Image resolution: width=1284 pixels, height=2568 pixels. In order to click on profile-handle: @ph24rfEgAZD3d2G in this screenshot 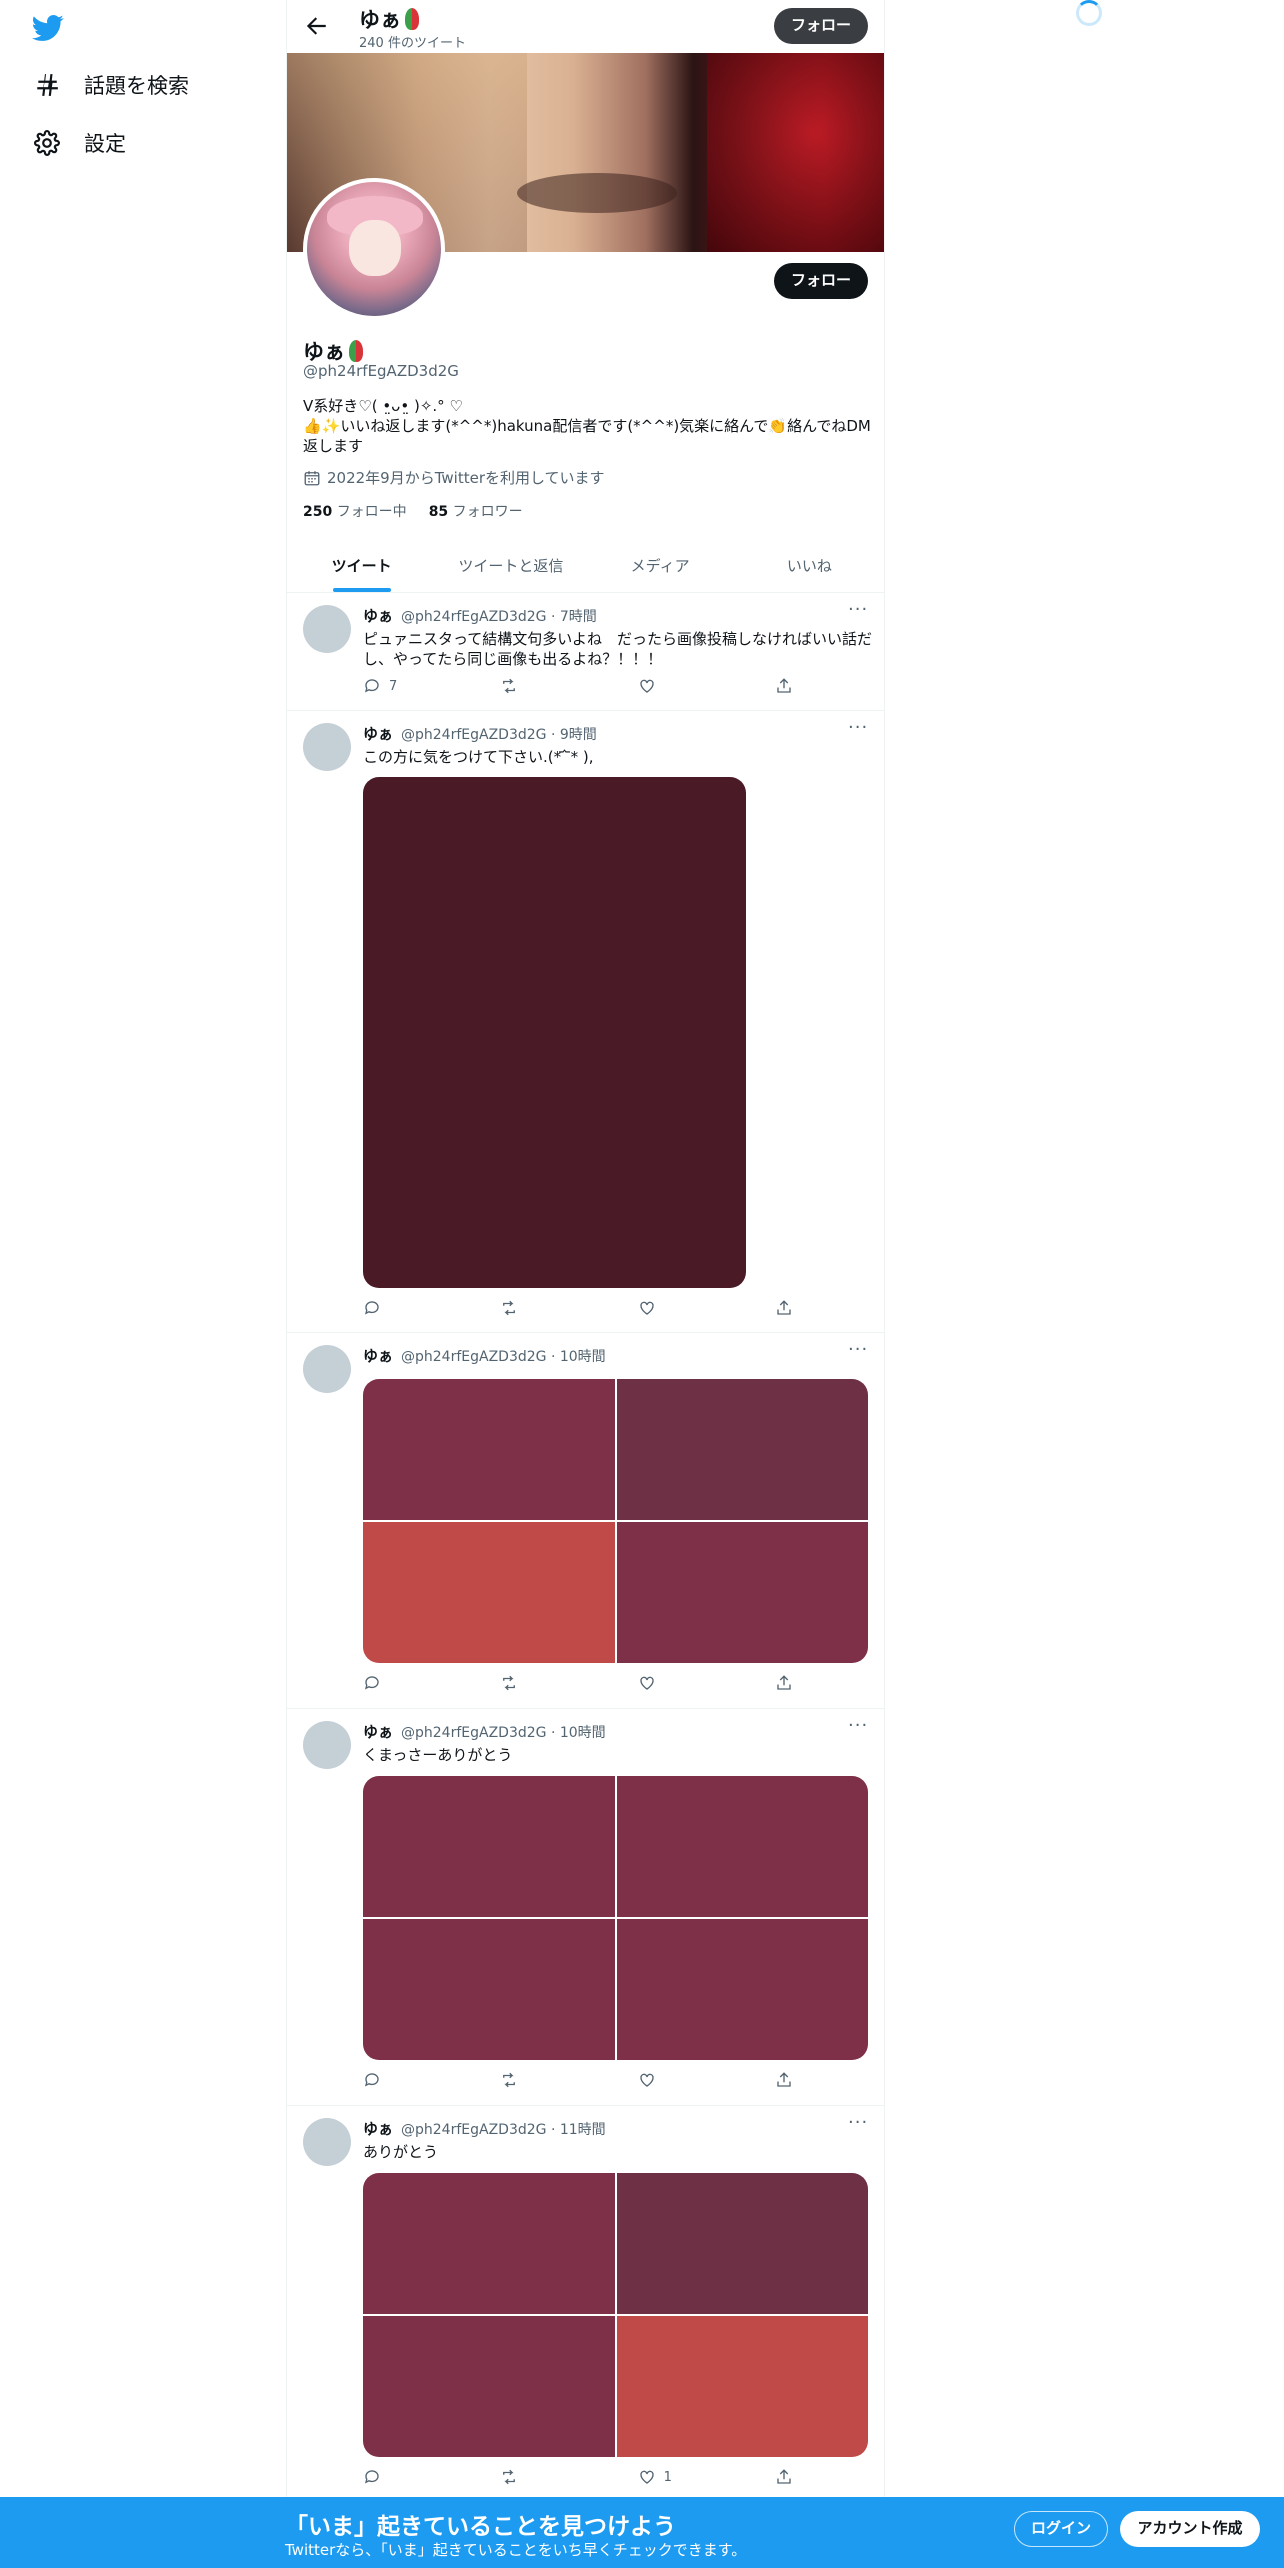, I will do `click(381, 371)`.